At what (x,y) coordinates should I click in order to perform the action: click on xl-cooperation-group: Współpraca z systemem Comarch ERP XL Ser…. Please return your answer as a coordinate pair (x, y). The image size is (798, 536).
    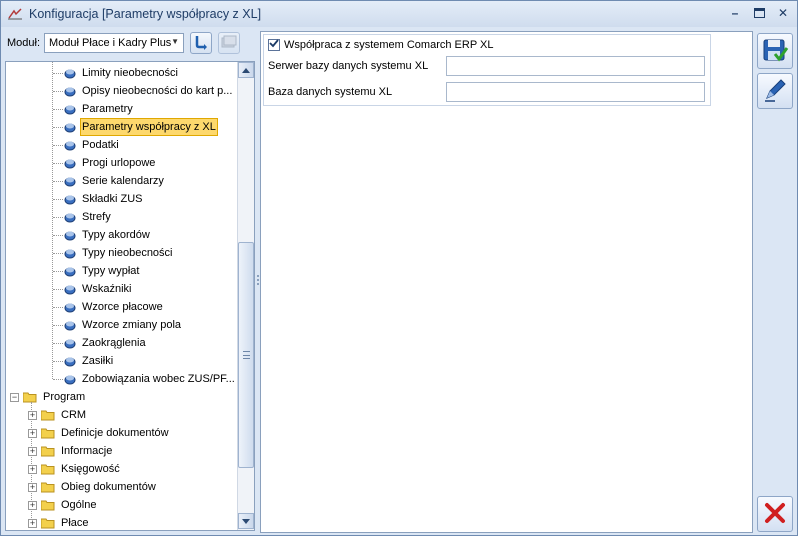
    Looking at the image, I should click on (487, 70).